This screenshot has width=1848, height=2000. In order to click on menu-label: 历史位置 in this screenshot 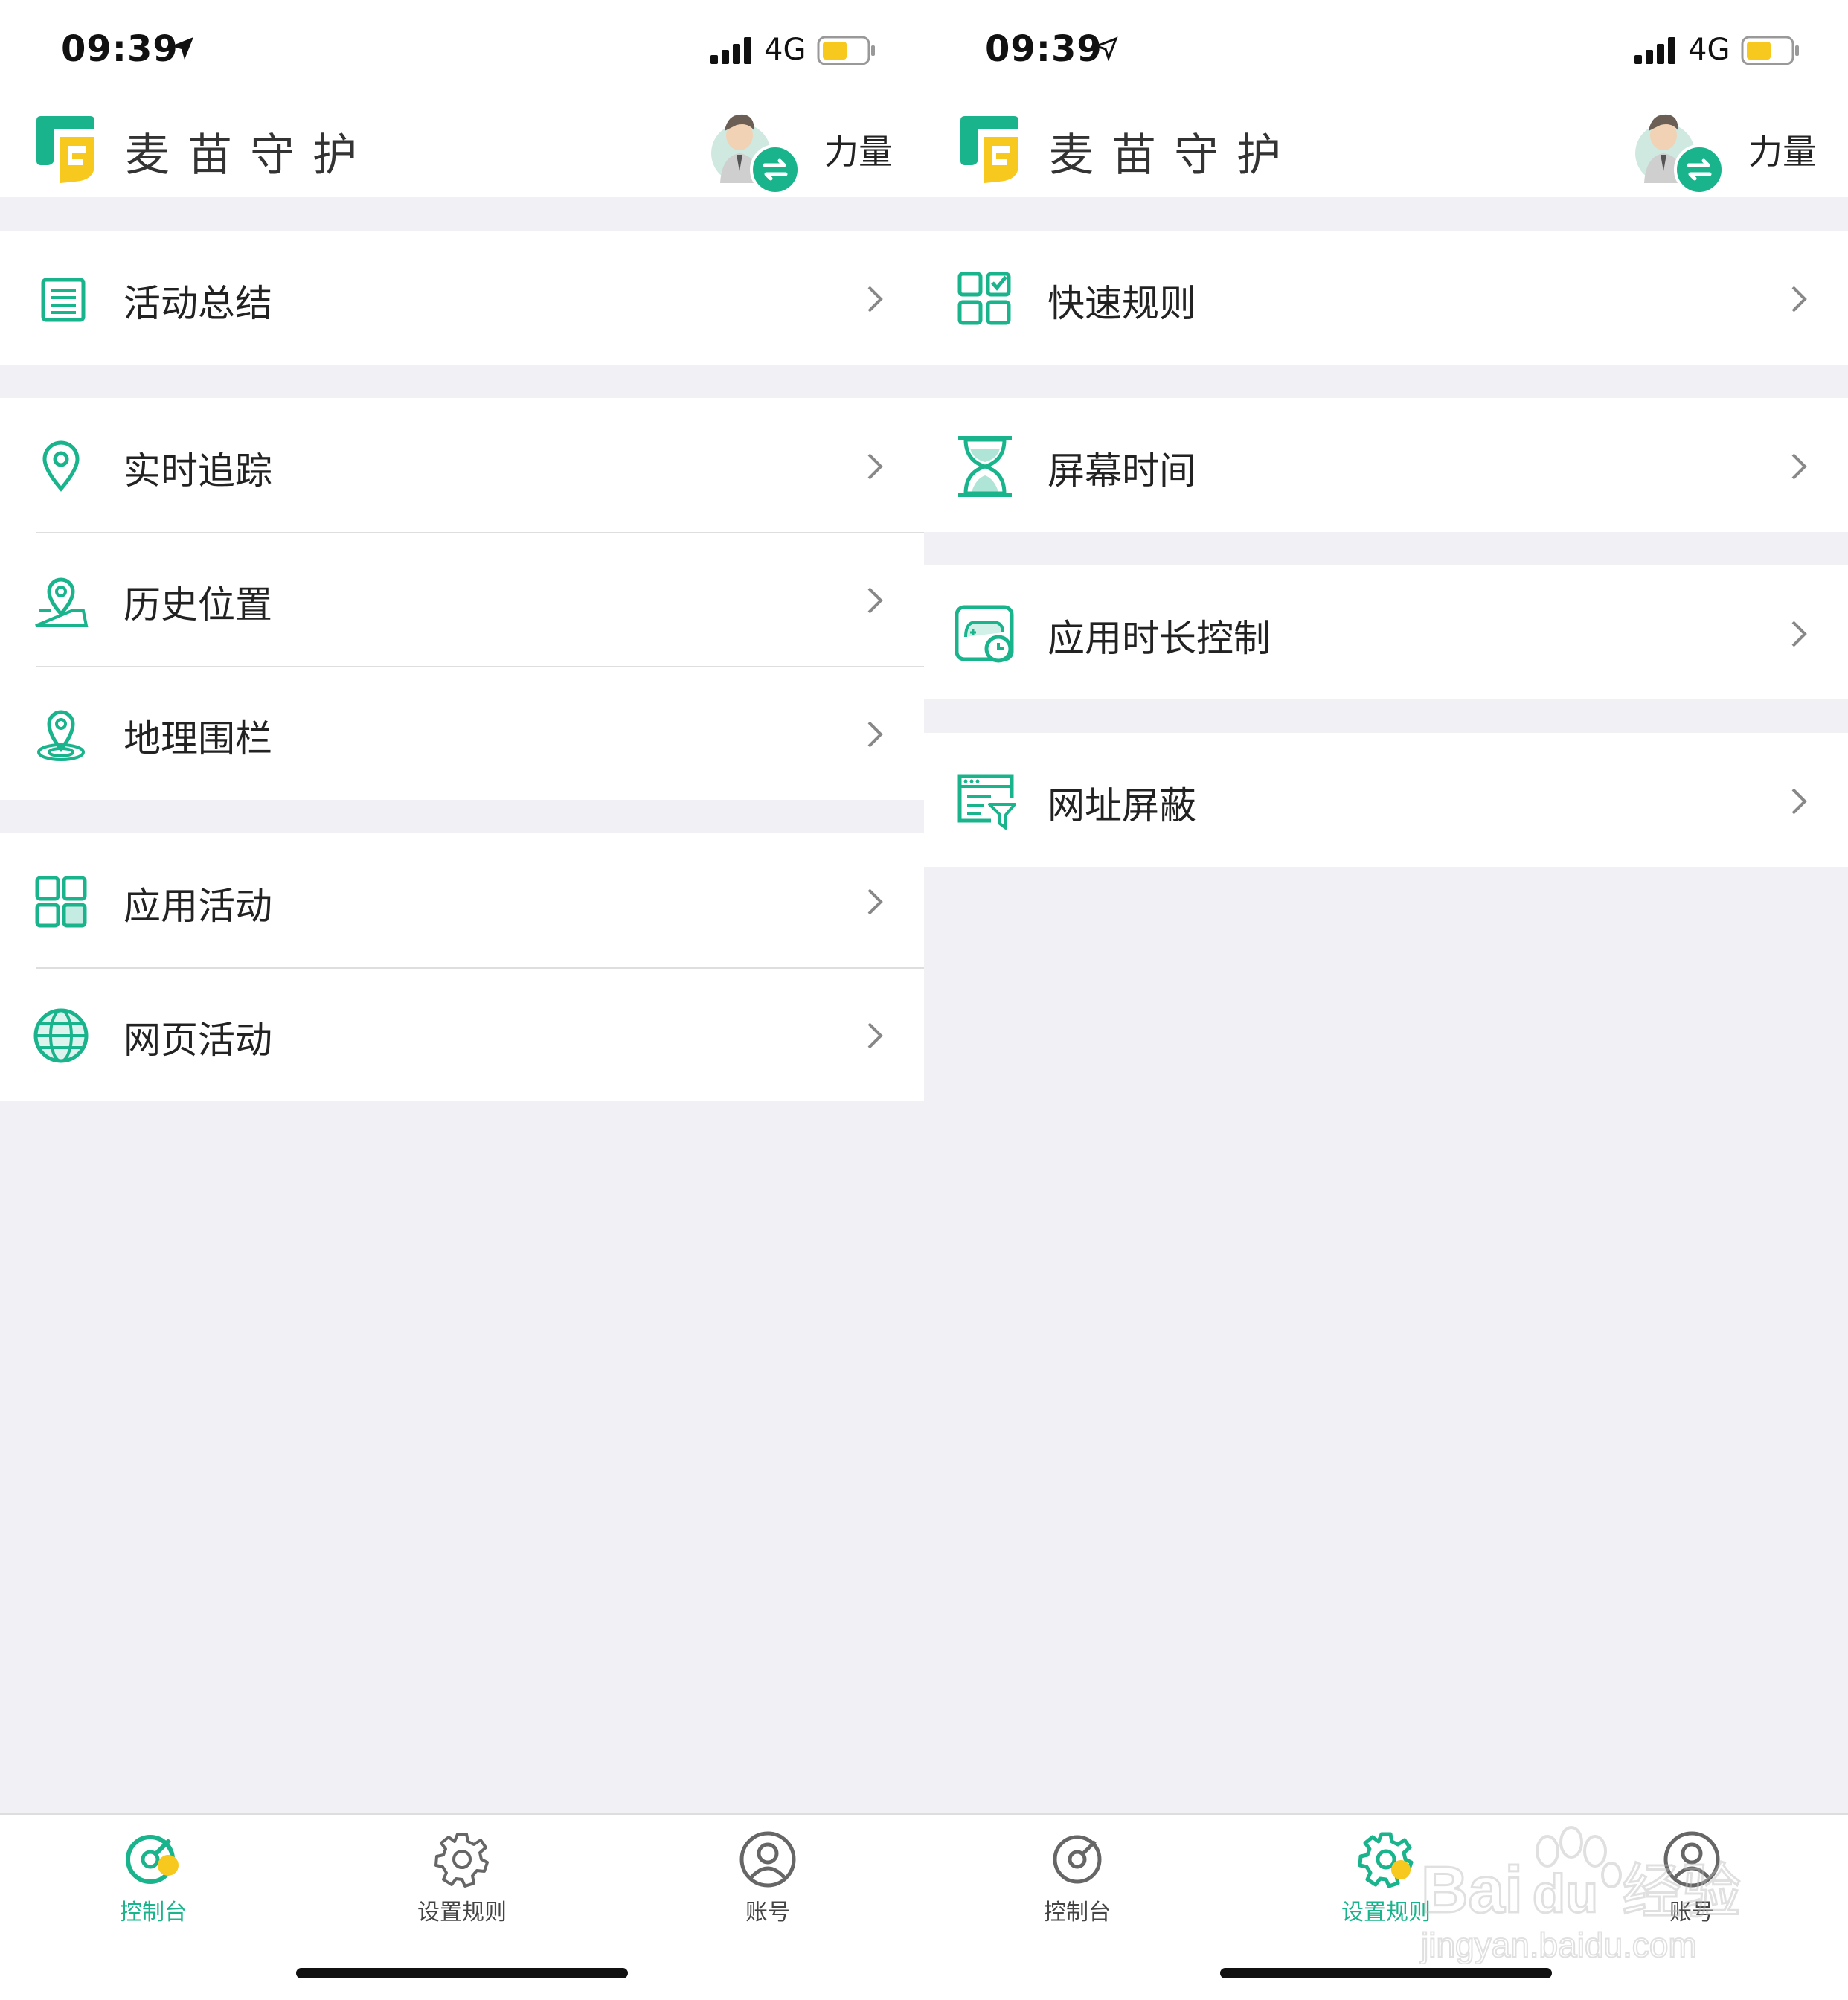, I will do `click(197, 605)`.